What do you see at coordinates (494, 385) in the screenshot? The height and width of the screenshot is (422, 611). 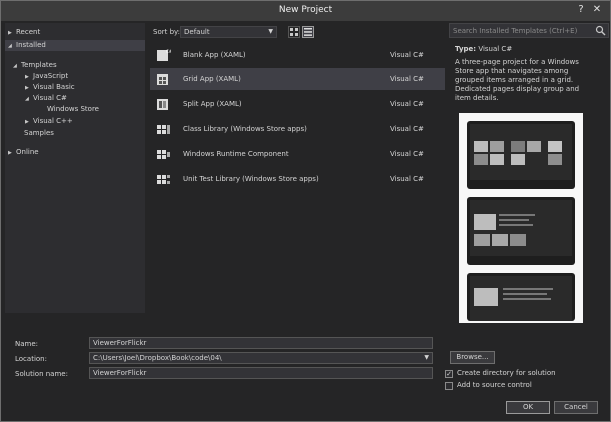 I see `add-to-source-control-label: Add to source control` at bounding box center [494, 385].